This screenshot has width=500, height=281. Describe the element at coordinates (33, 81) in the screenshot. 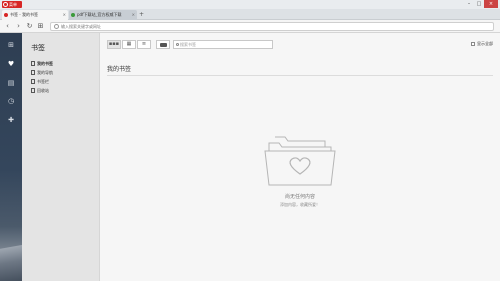

I see `bookmarks-bar-icon` at that location.